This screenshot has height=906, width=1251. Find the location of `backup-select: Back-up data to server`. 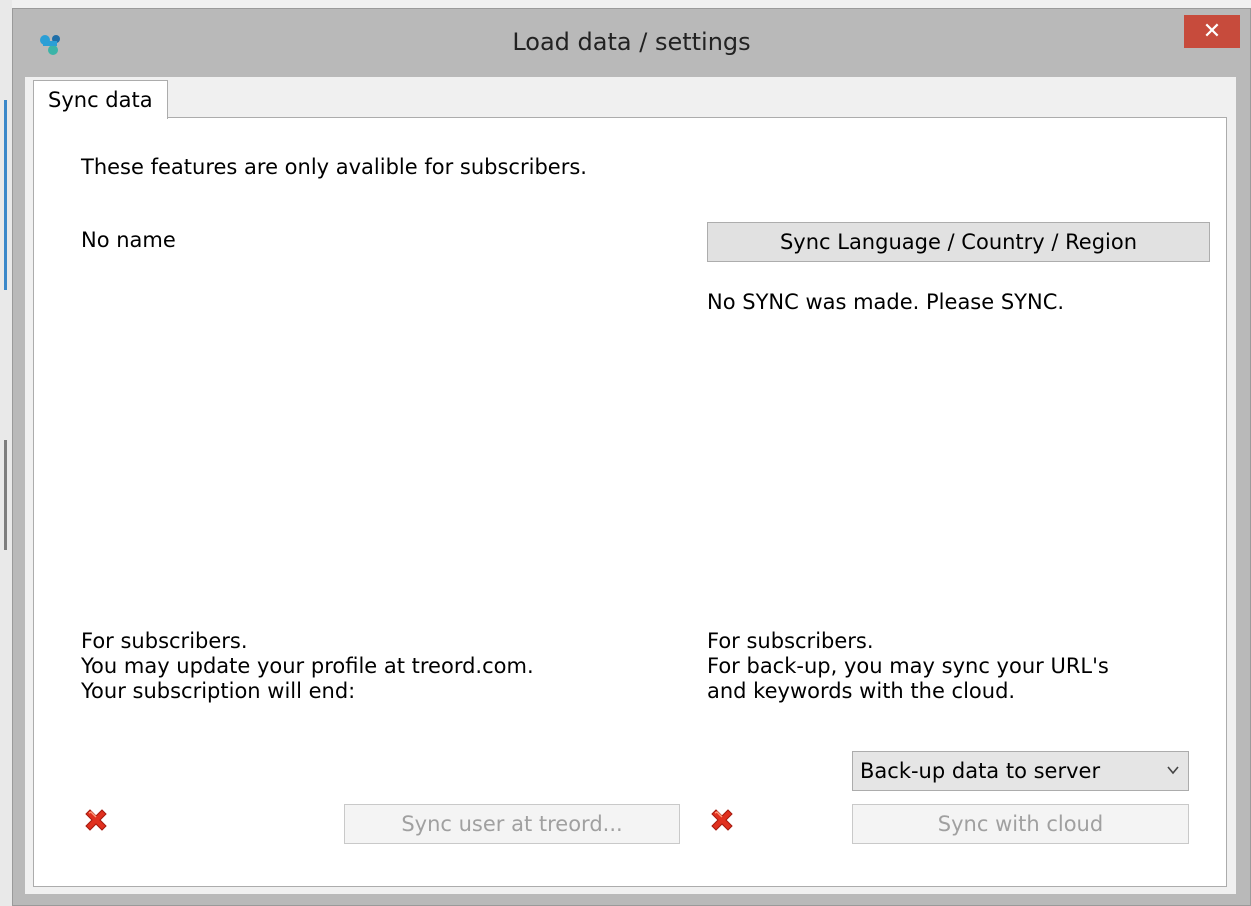

backup-select: Back-up data to server is located at coordinates (1020, 771).